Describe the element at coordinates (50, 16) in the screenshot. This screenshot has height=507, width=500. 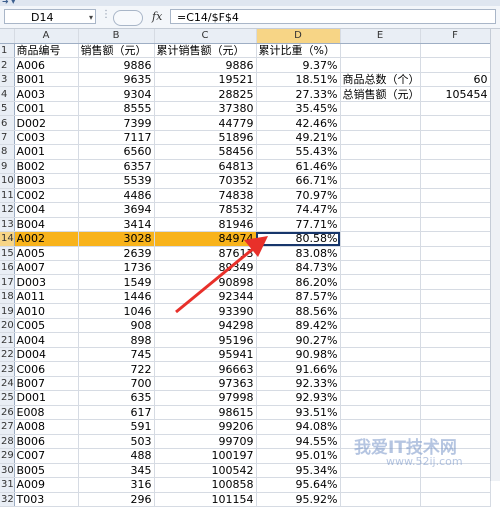
I see `name-box: D14 ▾` at that location.